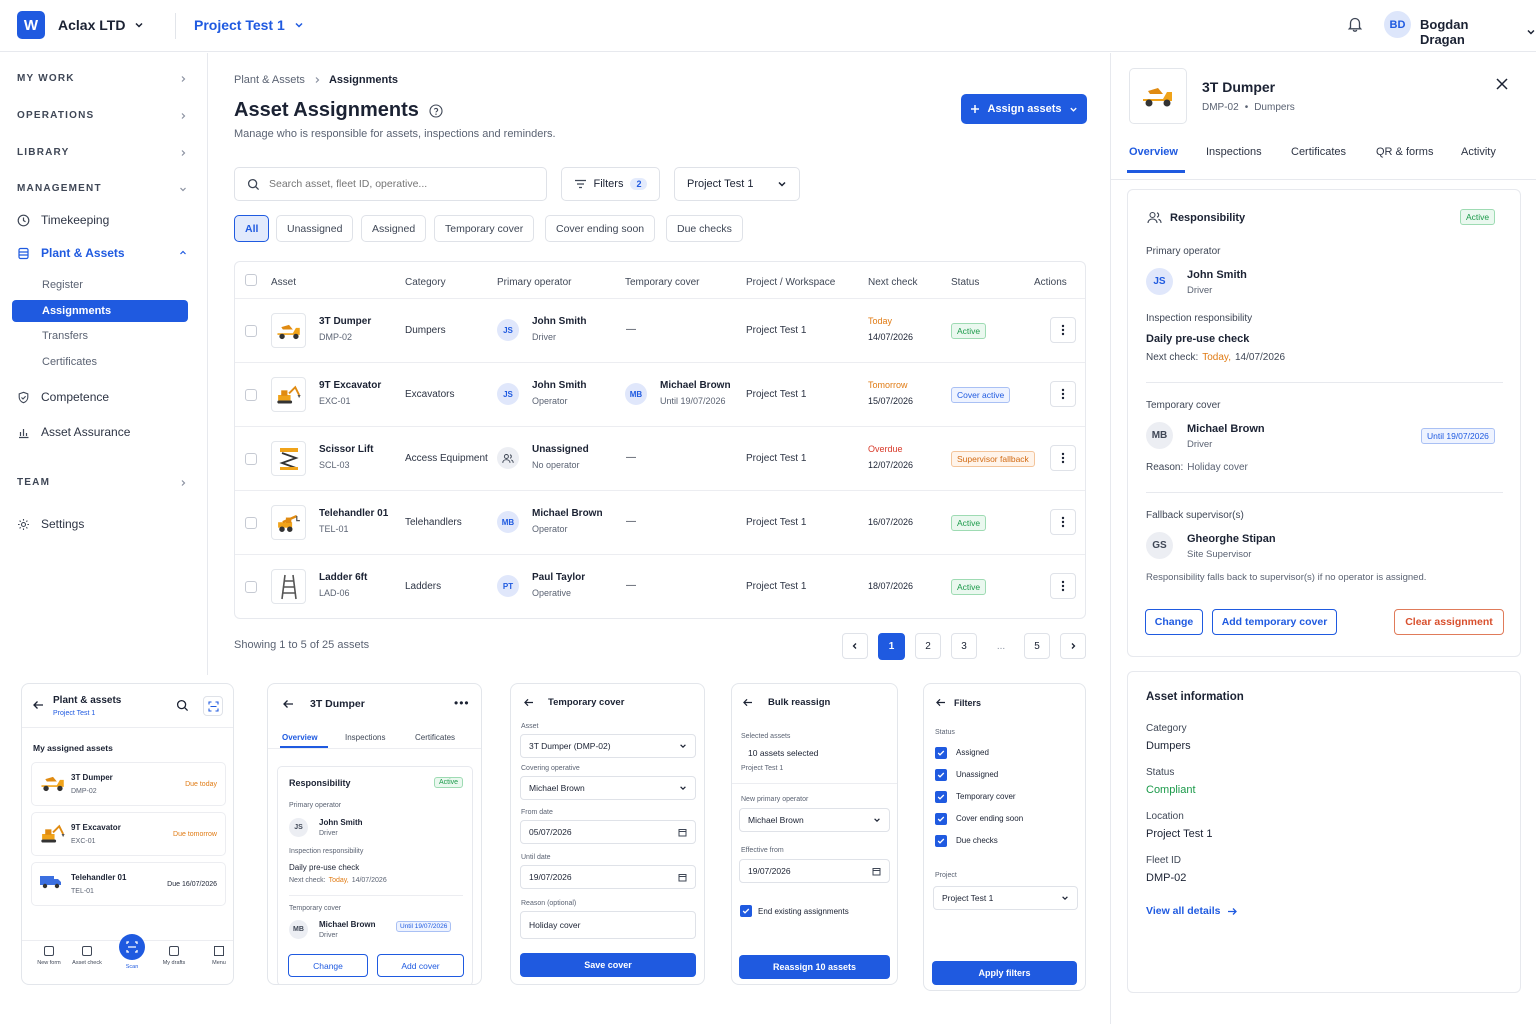 The width and height of the screenshot is (1536, 1024). I want to click on filter-chip-due-checks: Due checks, so click(704, 228).